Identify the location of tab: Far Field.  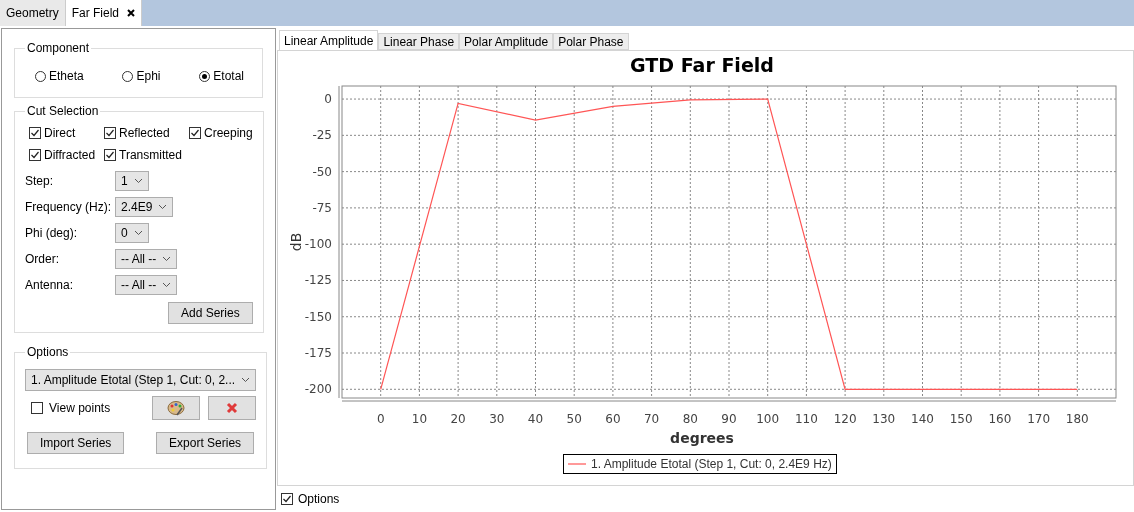
(104, 13).